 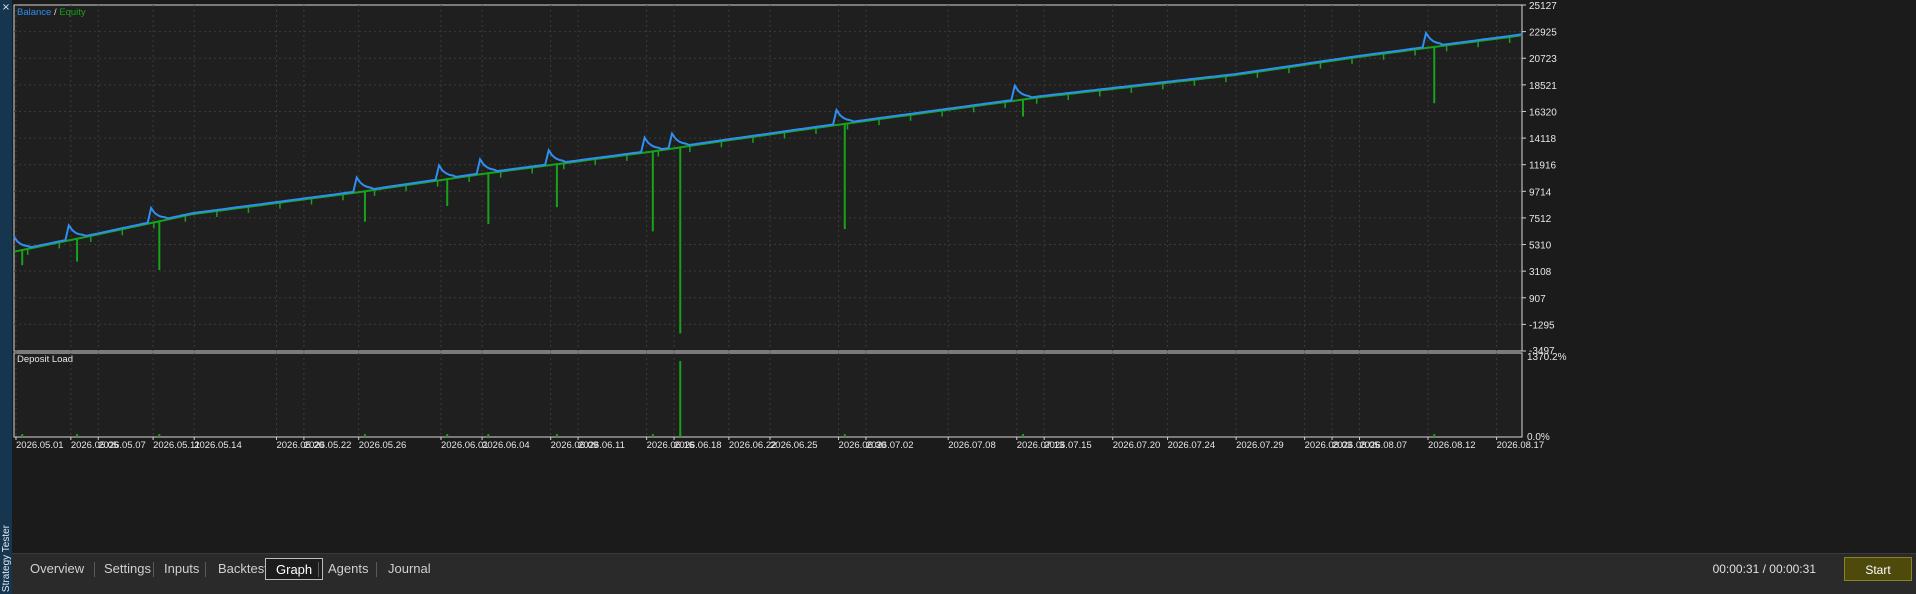 I want to click on x-tick-label: 2026.05.11, so click(x=176, y=445).